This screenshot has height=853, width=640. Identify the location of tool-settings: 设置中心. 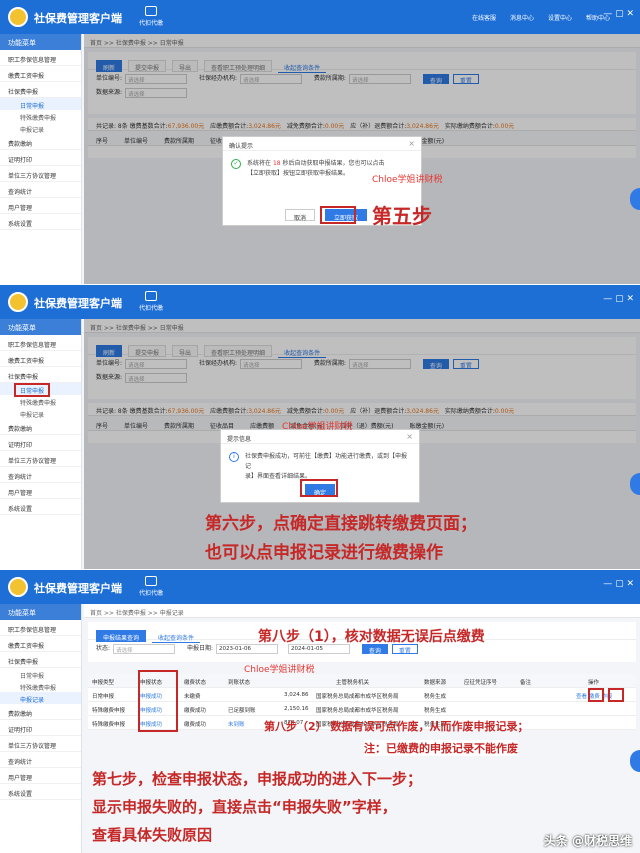
(560, 18).